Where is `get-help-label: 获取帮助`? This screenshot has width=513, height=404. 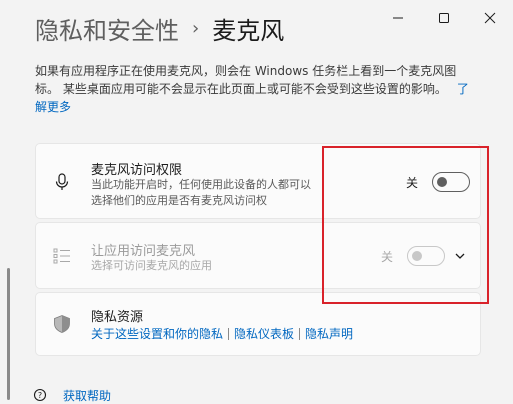 get-help-label: 获取帮助 is located at coordinates (87, 396).